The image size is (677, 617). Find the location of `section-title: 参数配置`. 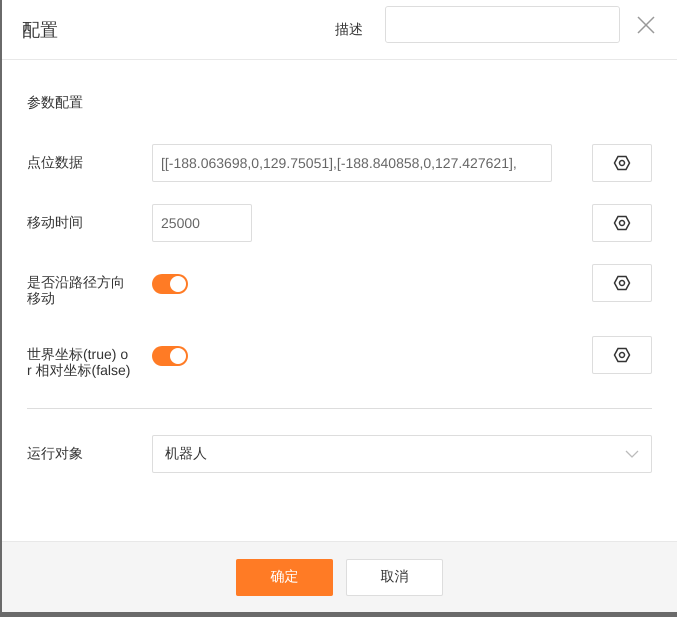

section-title: 参数配置 is located at coordinates (55, 103).